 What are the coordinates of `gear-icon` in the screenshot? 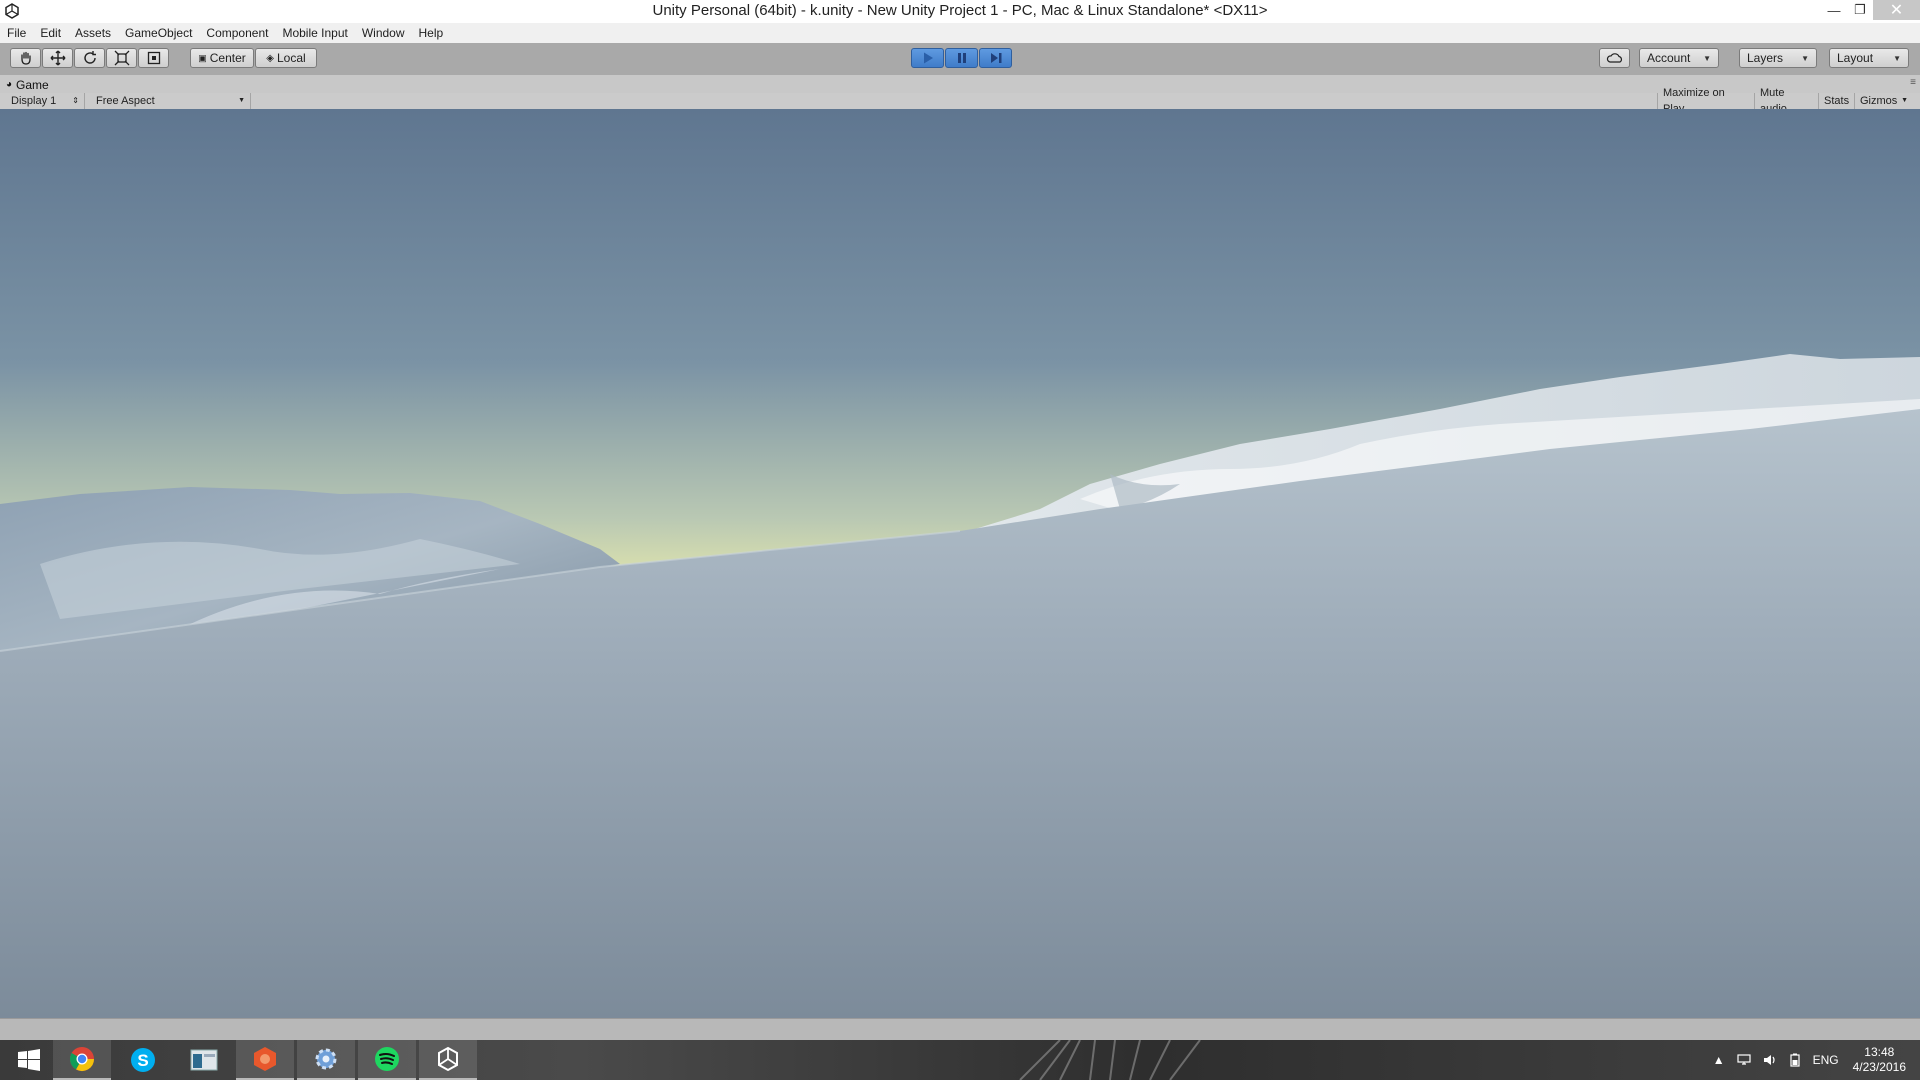 It's located at (326, 1059).